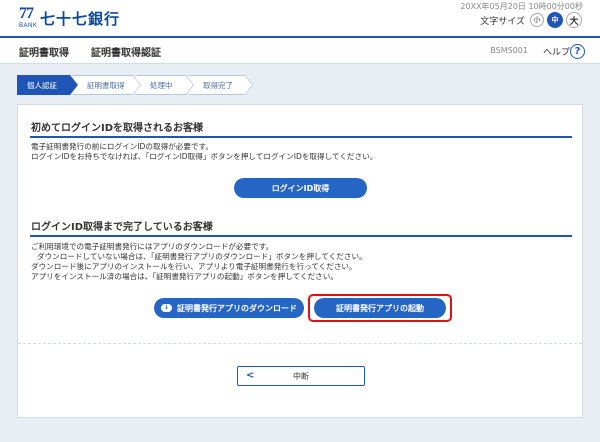  I want to click on login-id-acquire-label: ログインID取得, so click(300, 188).